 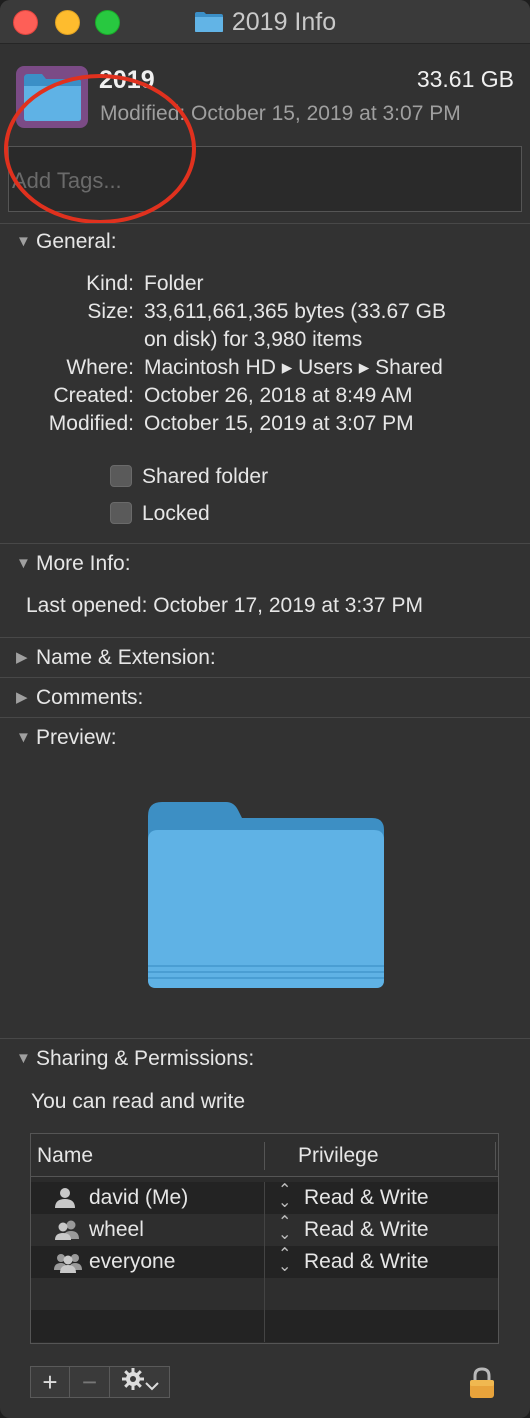 I want to click on value-created: October 26, 2018 at 8:49 AM, so click(x=278, y=395).